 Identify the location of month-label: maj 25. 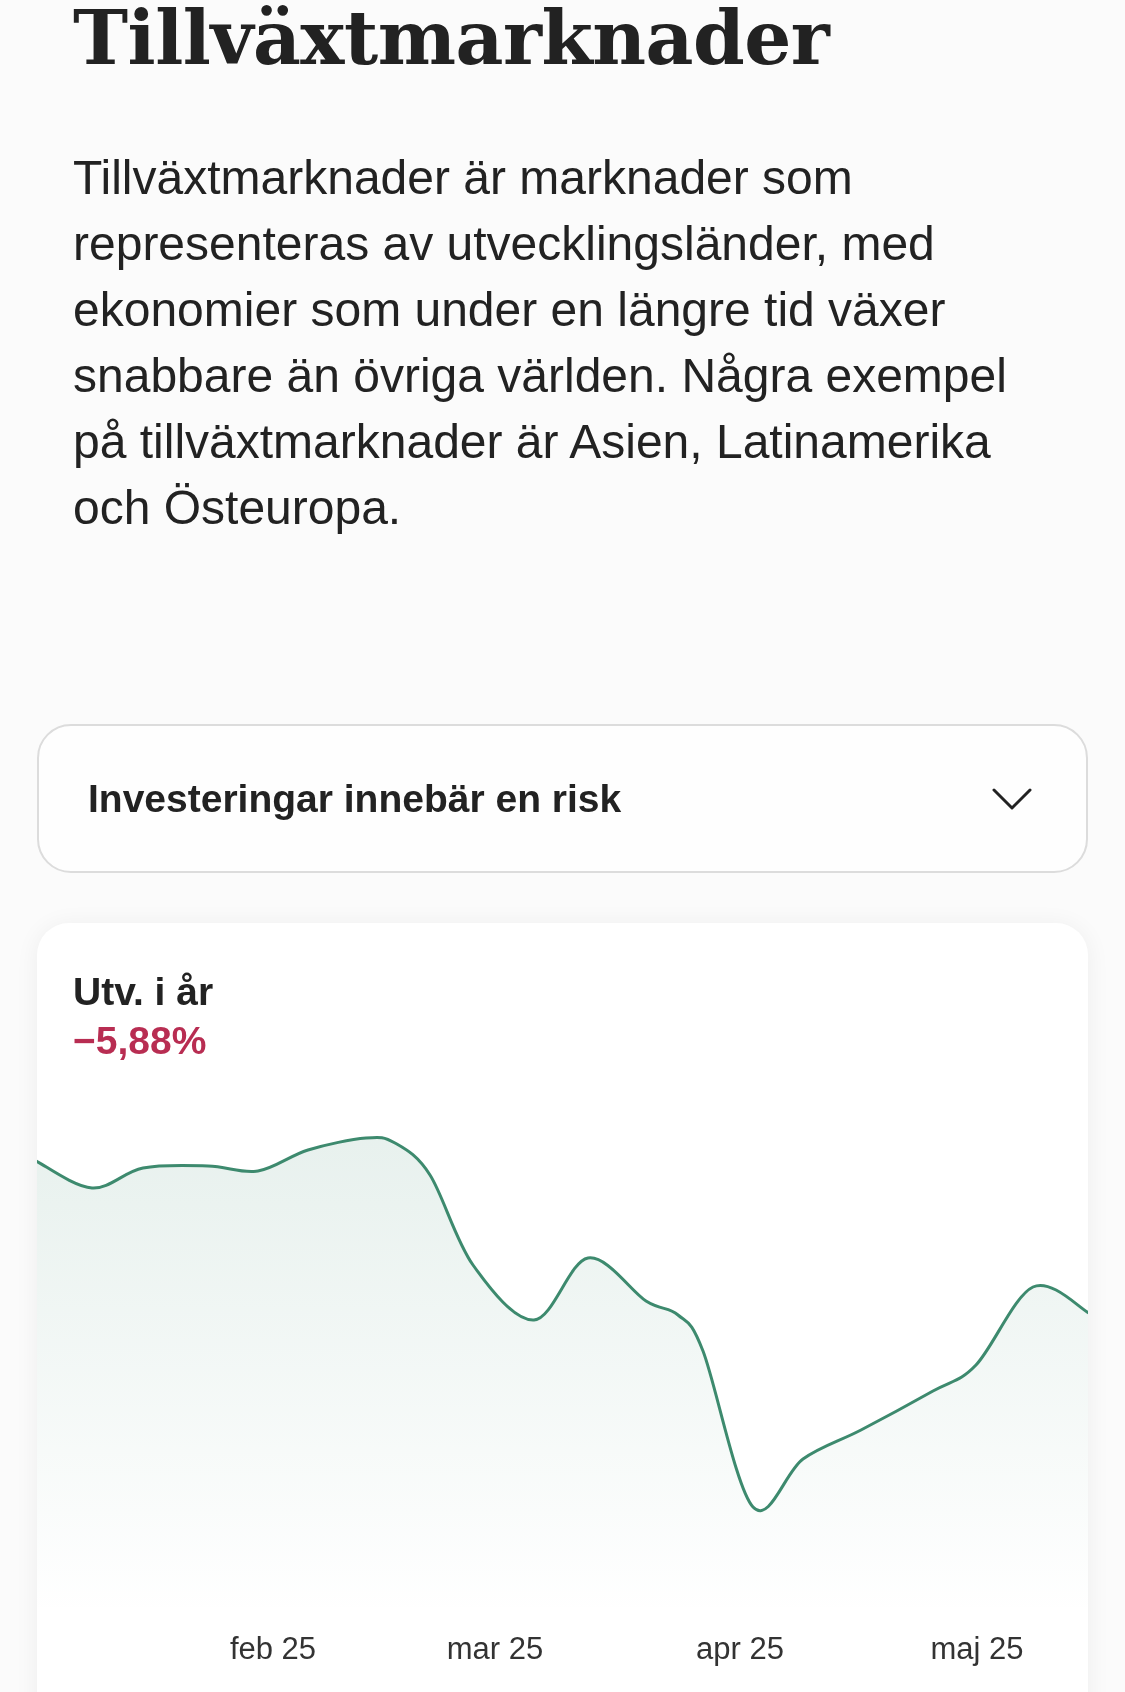
(977, 1648).